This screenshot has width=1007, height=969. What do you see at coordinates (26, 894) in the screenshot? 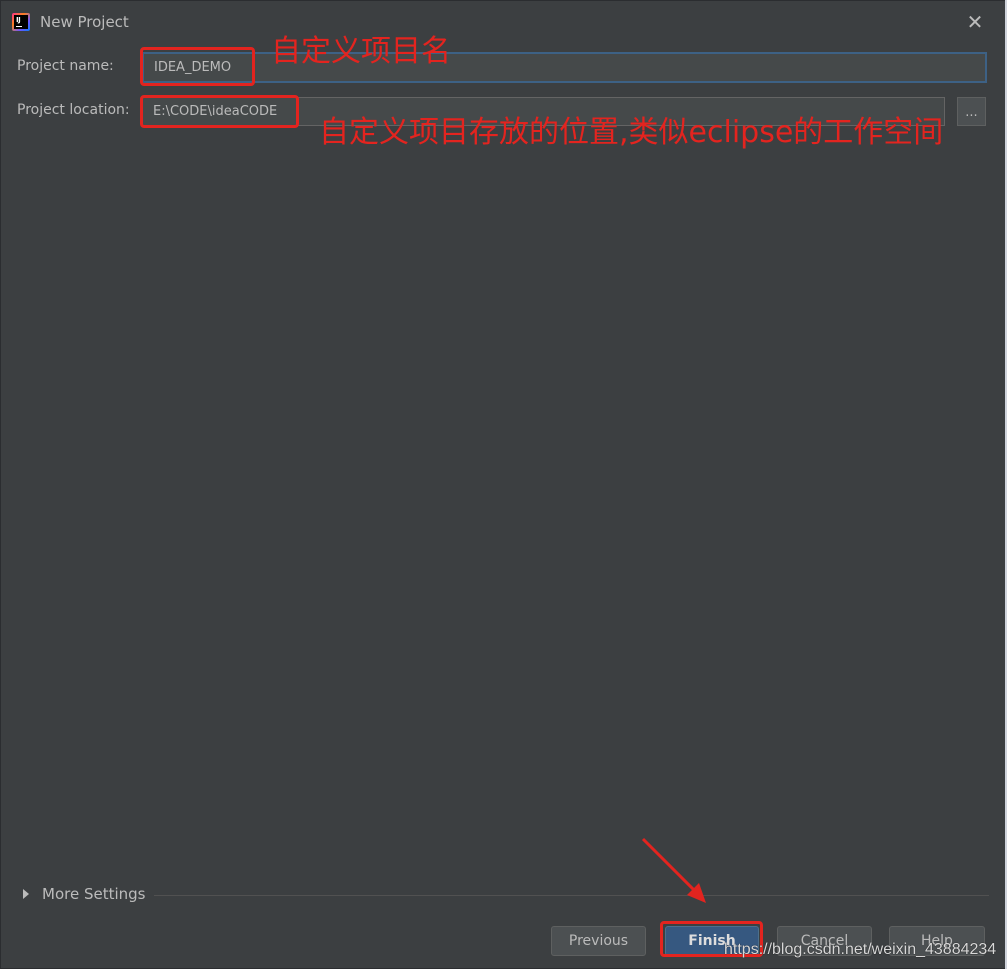
I see `triangle-right-icon` at bounding box center [26, 894].